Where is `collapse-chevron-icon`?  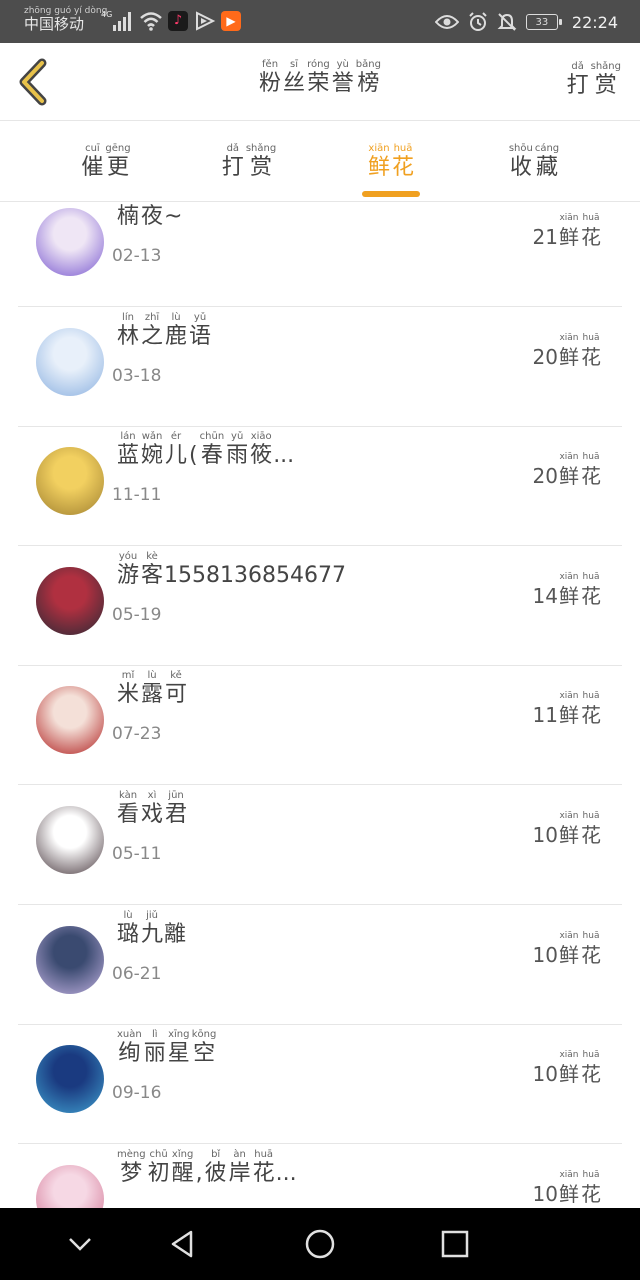 collapse-chevron-icon is located at coordinates (80, 1244).